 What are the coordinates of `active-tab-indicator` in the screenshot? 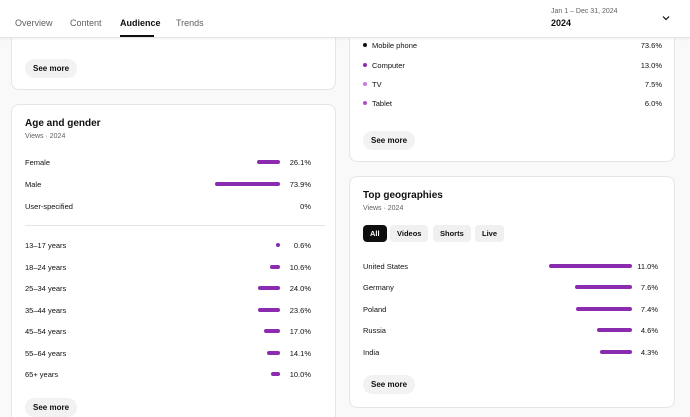 It's located at (137, 36).